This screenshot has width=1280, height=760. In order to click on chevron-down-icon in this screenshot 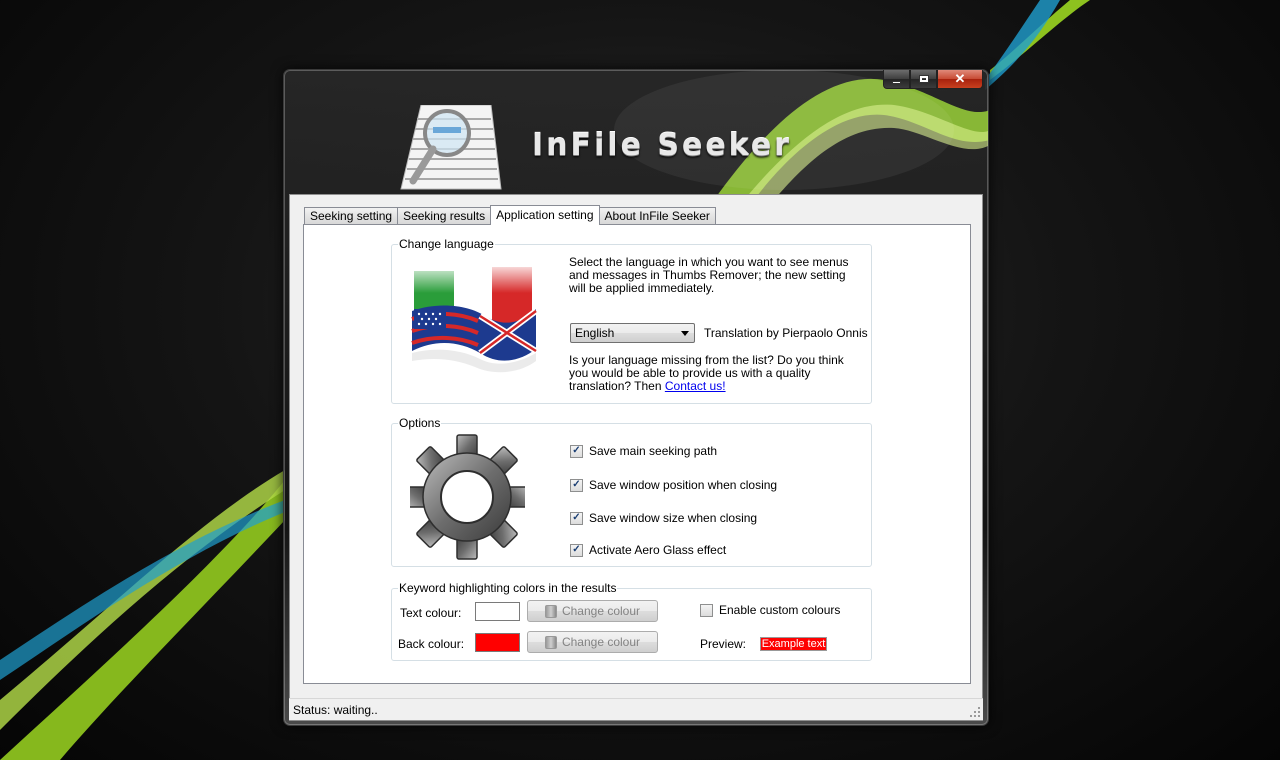, I will do `click(685, 333)`.